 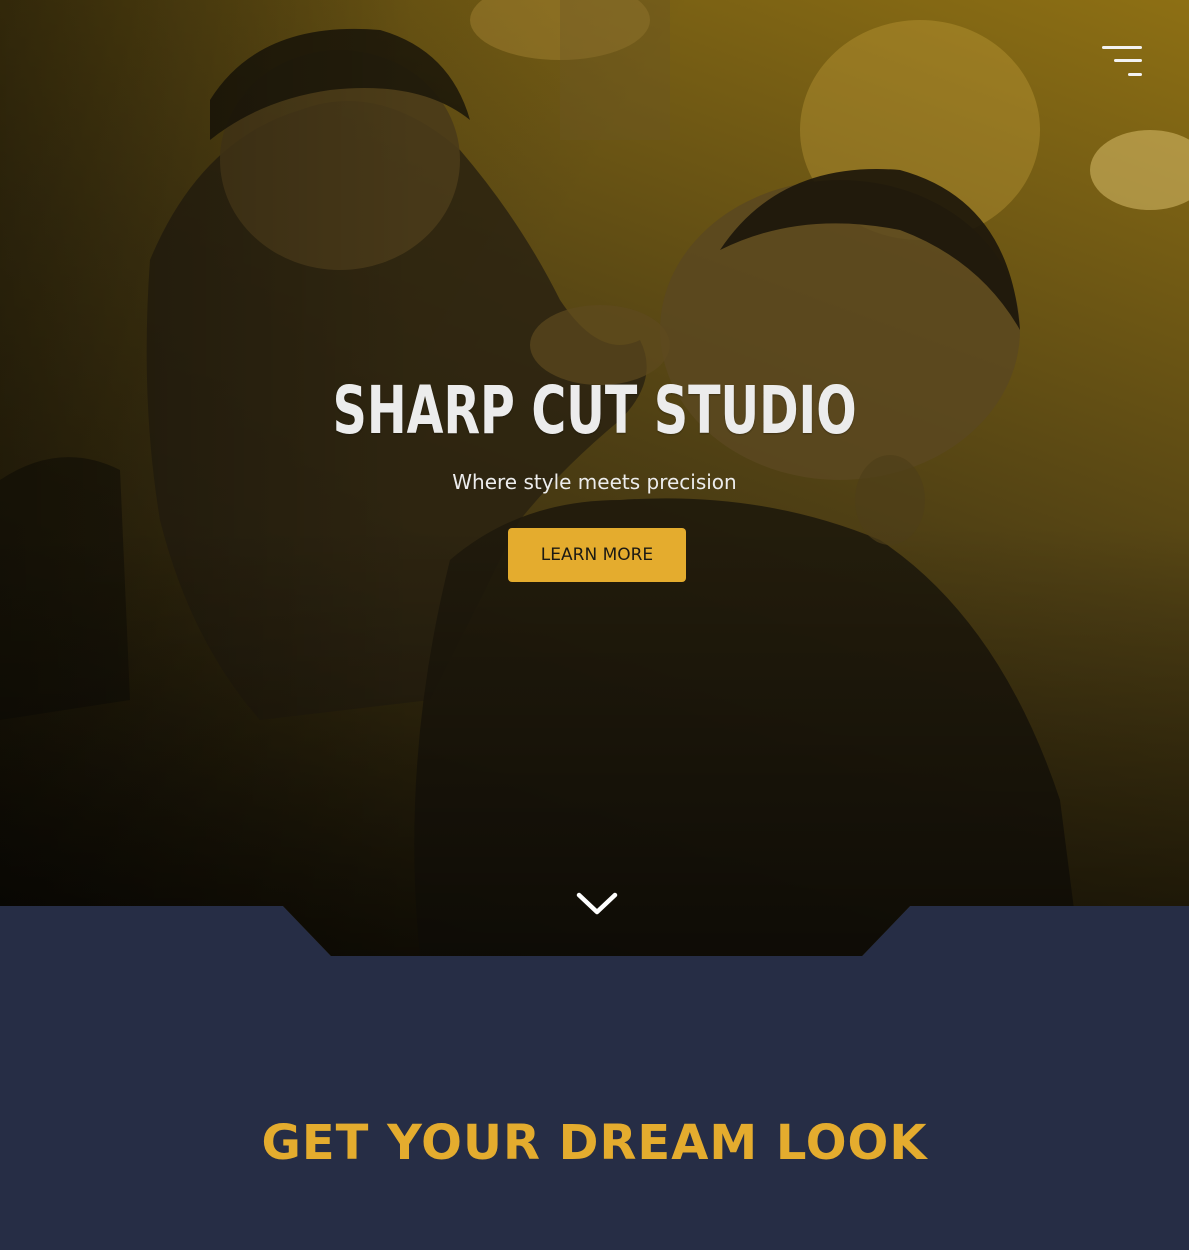 What do you see at coordinates (594, 482) in the screenshot?
I see `hero-subtitle: Where style meets precision` at bounding box center [594, 482].